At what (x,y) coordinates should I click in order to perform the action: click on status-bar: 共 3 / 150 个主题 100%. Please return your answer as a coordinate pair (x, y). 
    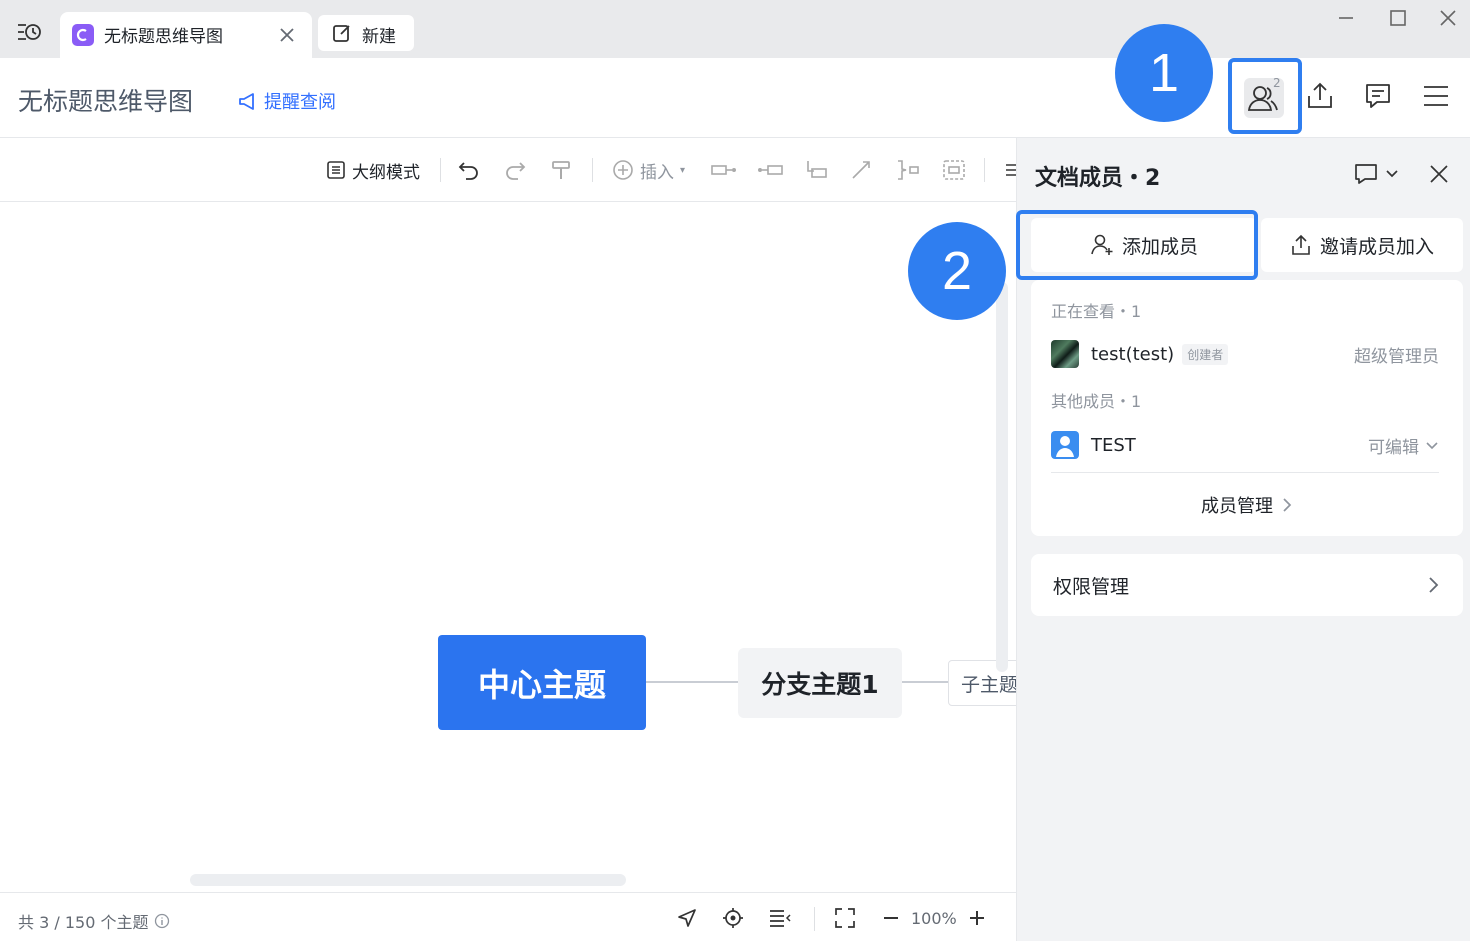
    Looking at the image, I should click on (508, 916).